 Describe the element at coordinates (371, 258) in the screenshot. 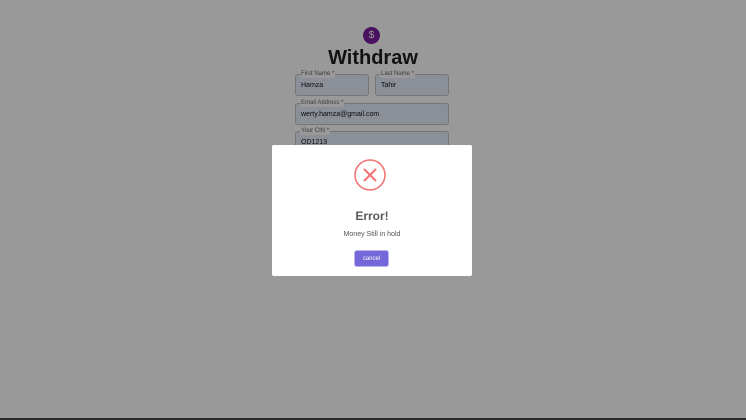

I see `cancel-button: cancel` at that location.